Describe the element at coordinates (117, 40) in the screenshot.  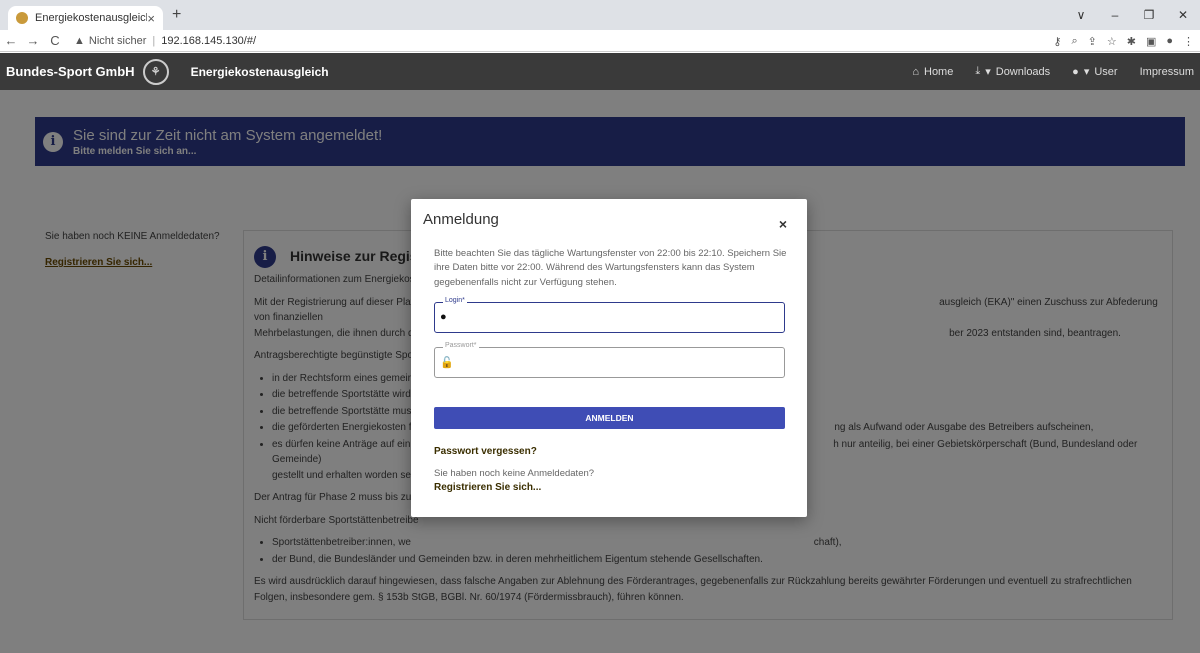
I see `security-label: Nicht sicher` at that location.